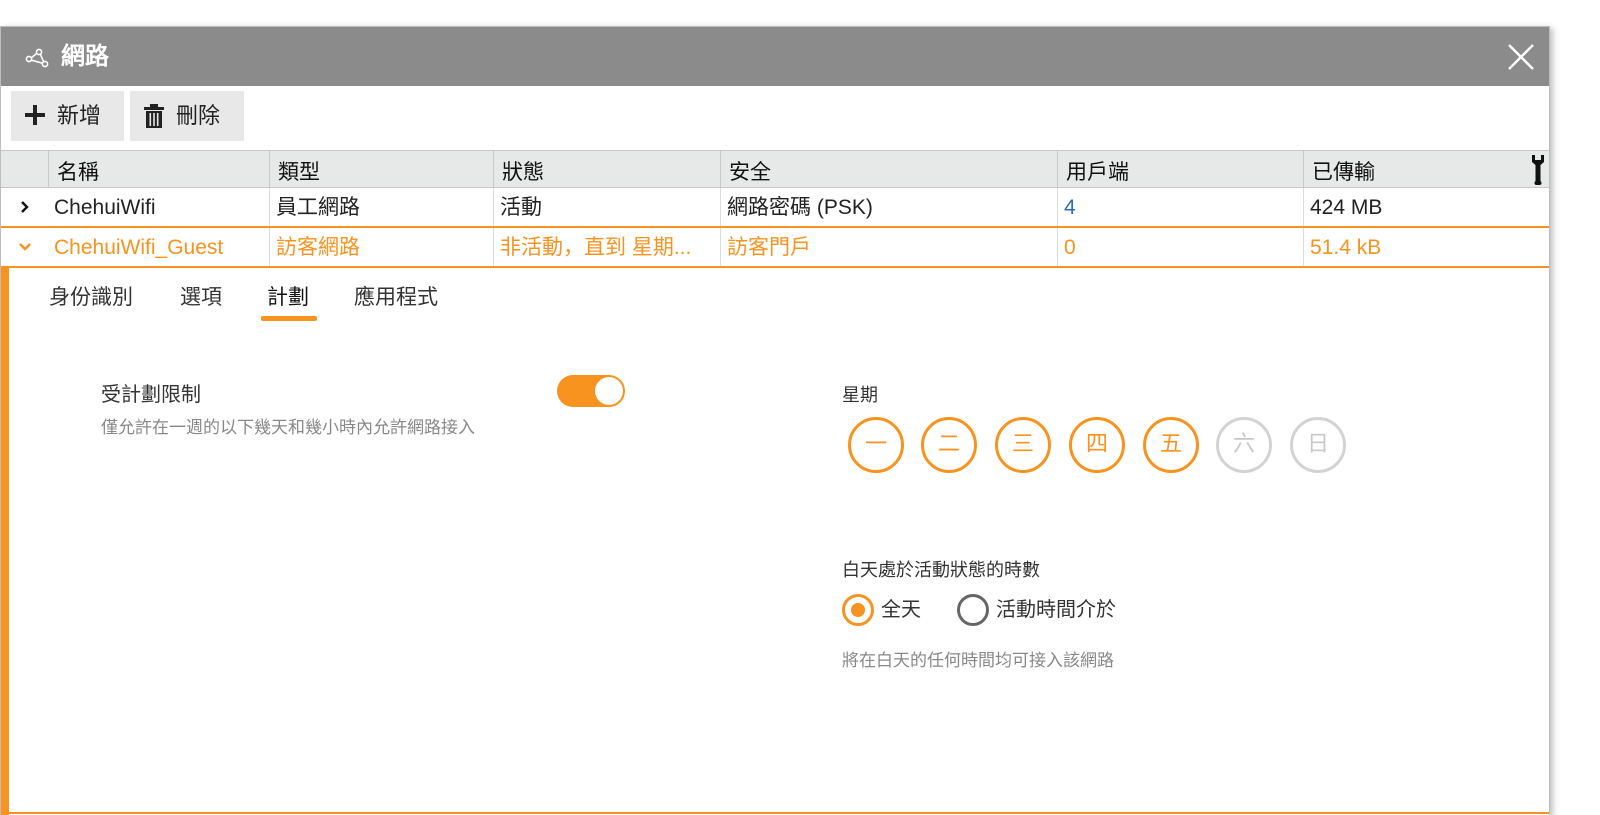 This screenshot has width=1600, height=815. Describe the element at coordinates (775, 56) in the screenshot. I see `title-bar: 網路` at that location.